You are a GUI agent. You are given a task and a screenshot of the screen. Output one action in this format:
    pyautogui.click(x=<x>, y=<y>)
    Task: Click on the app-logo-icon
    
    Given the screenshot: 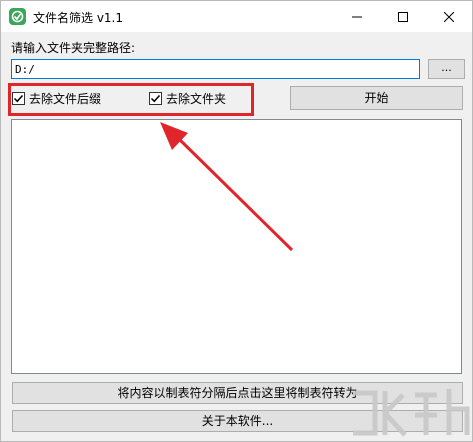 What is the action you would take?
    pyautogui.click(x=17, y=16)
    